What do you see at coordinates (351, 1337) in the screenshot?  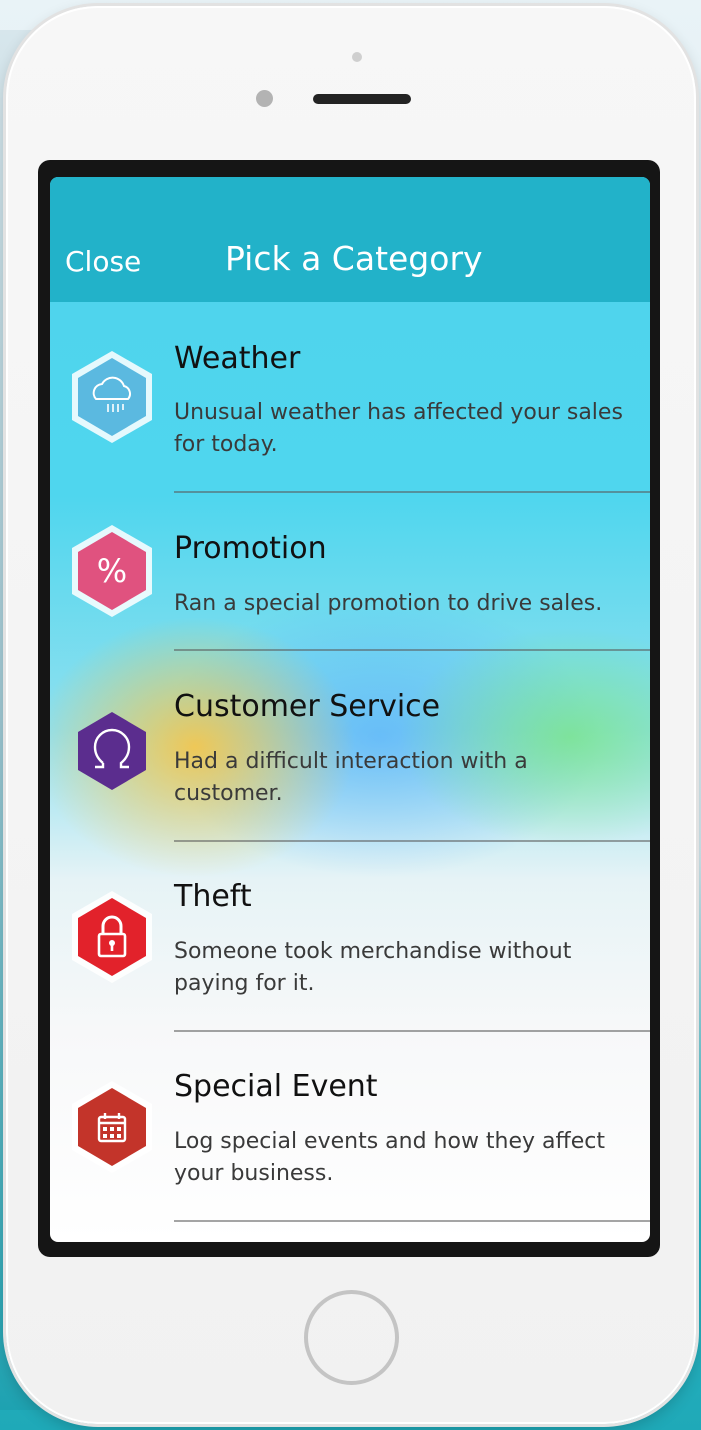 I see `home-button` at bounding box center [351, 1337].